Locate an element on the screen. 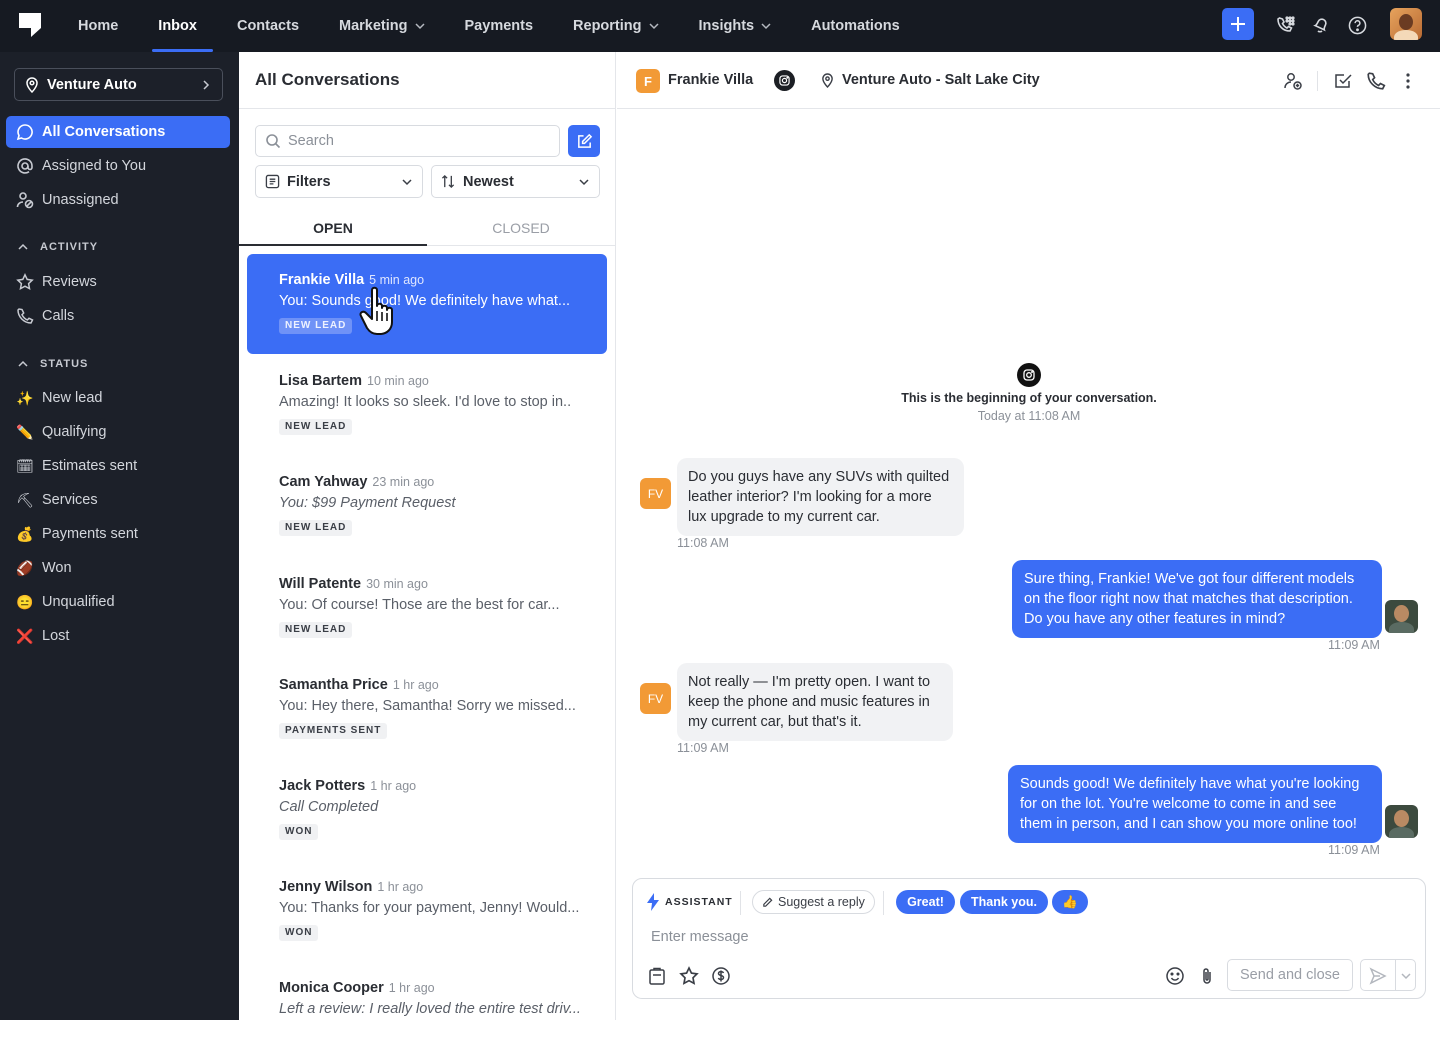 This screenshot has width=1440, height=1062. search-input: Search is located at coordinates (407, 141).